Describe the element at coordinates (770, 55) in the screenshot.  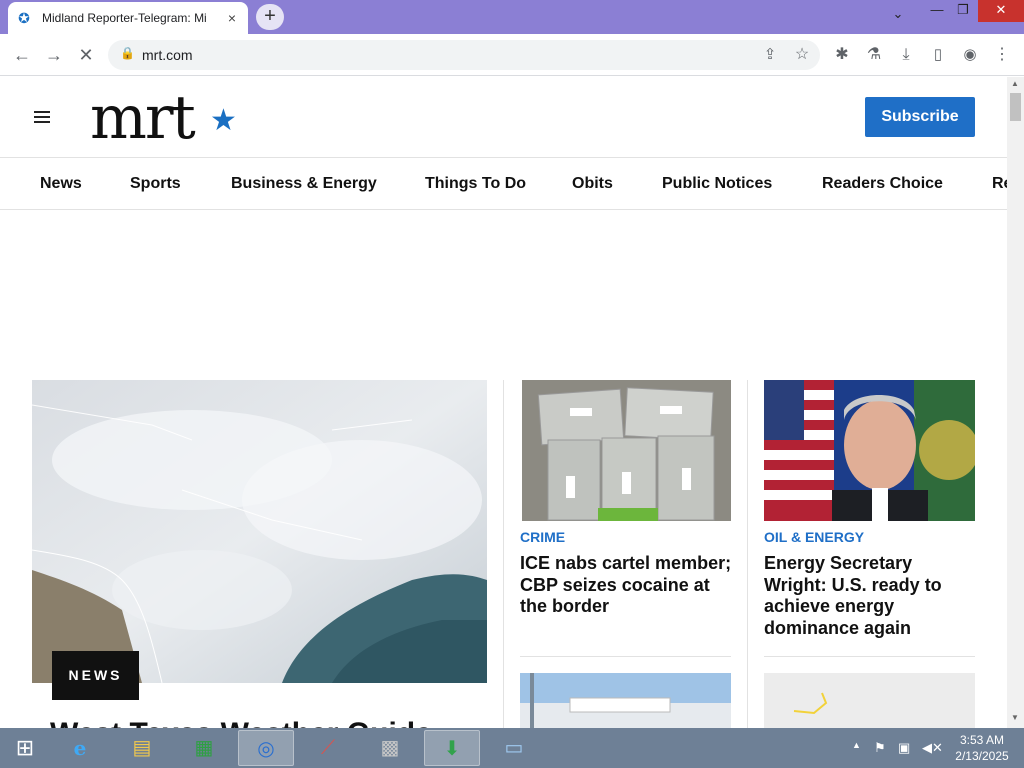
I see `share-icon: ⇪` at that location.